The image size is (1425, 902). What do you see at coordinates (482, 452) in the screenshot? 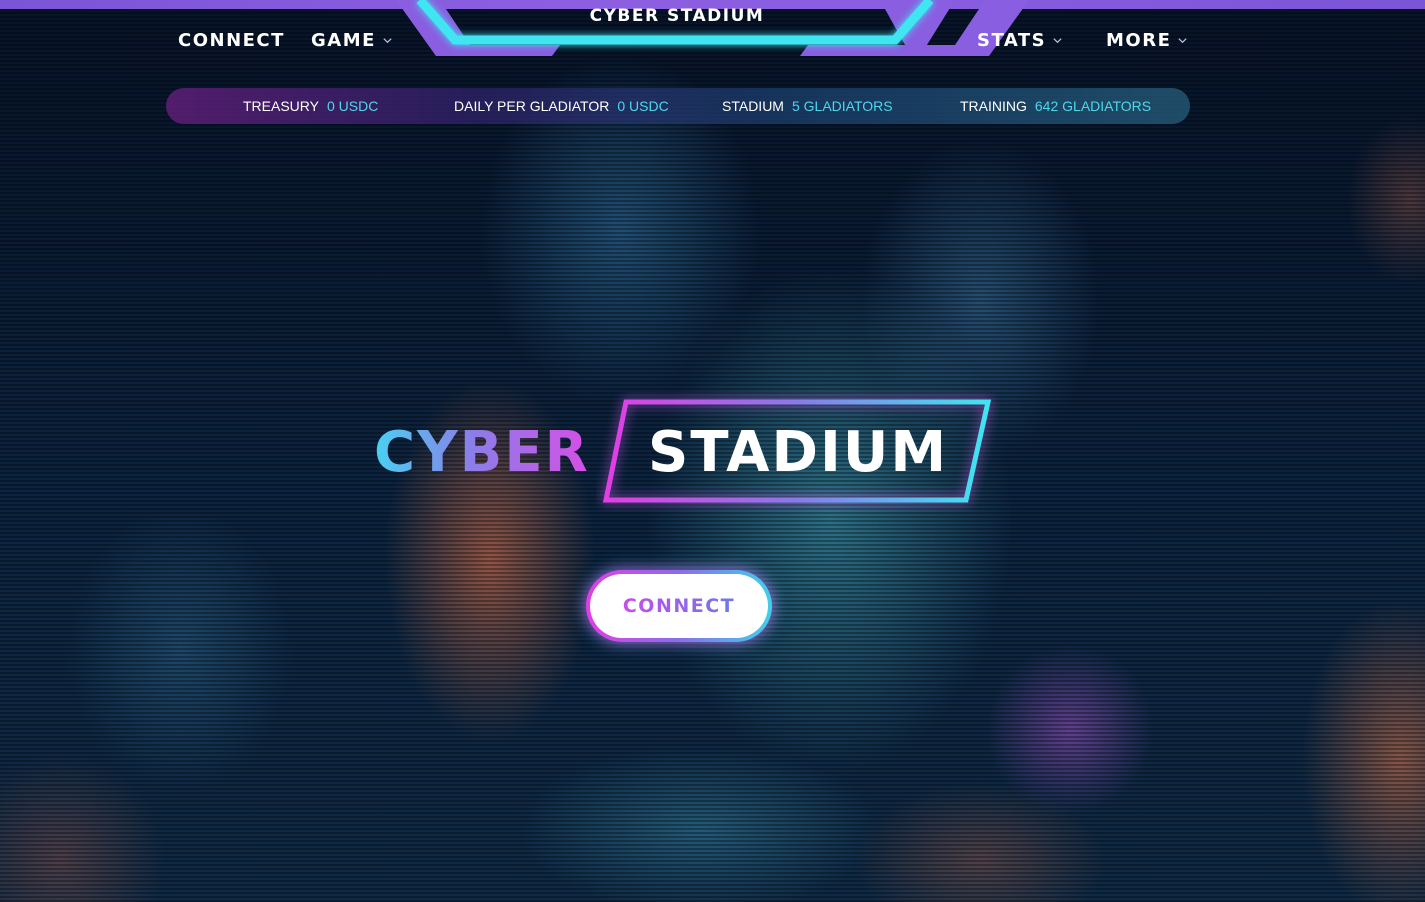
I see `hero-title-cyber: CYBER` at bounding box center [482, 452].